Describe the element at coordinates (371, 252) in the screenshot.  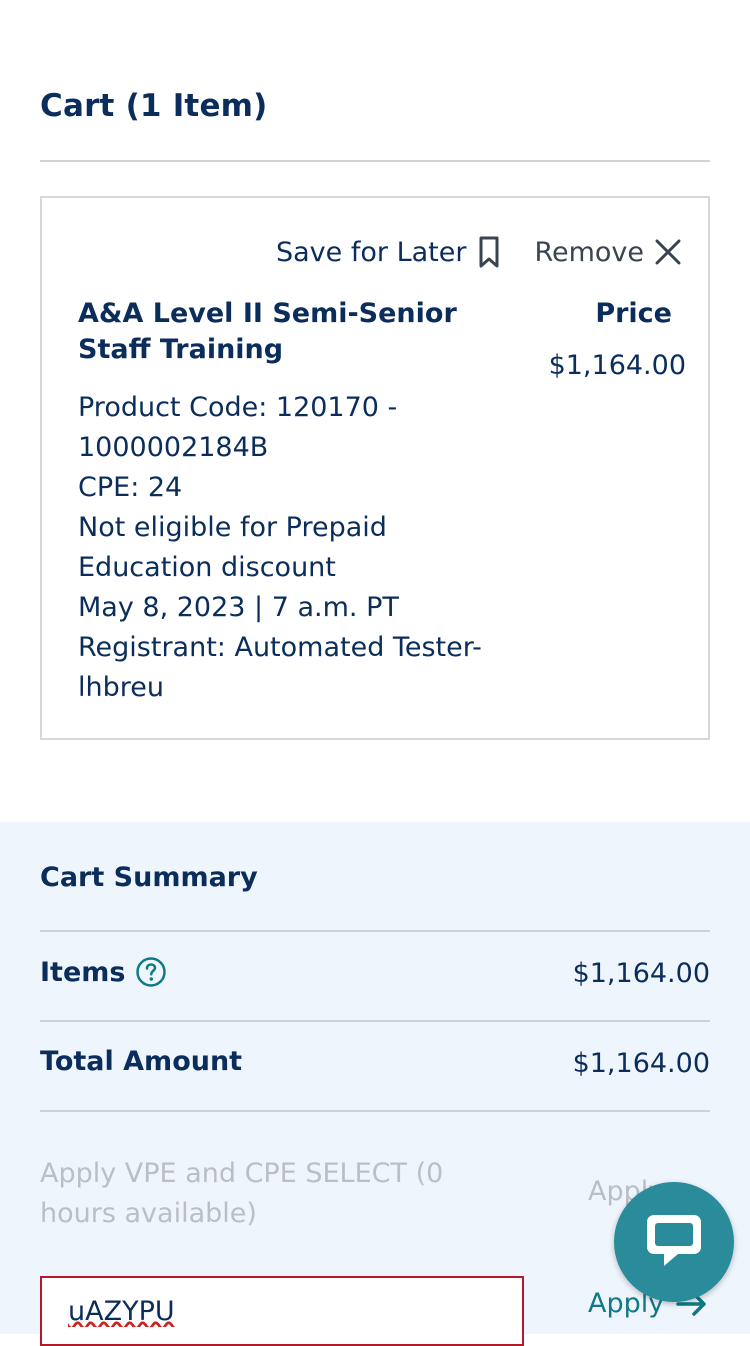
I see `save-for-later-label: Save for Later` at that location.